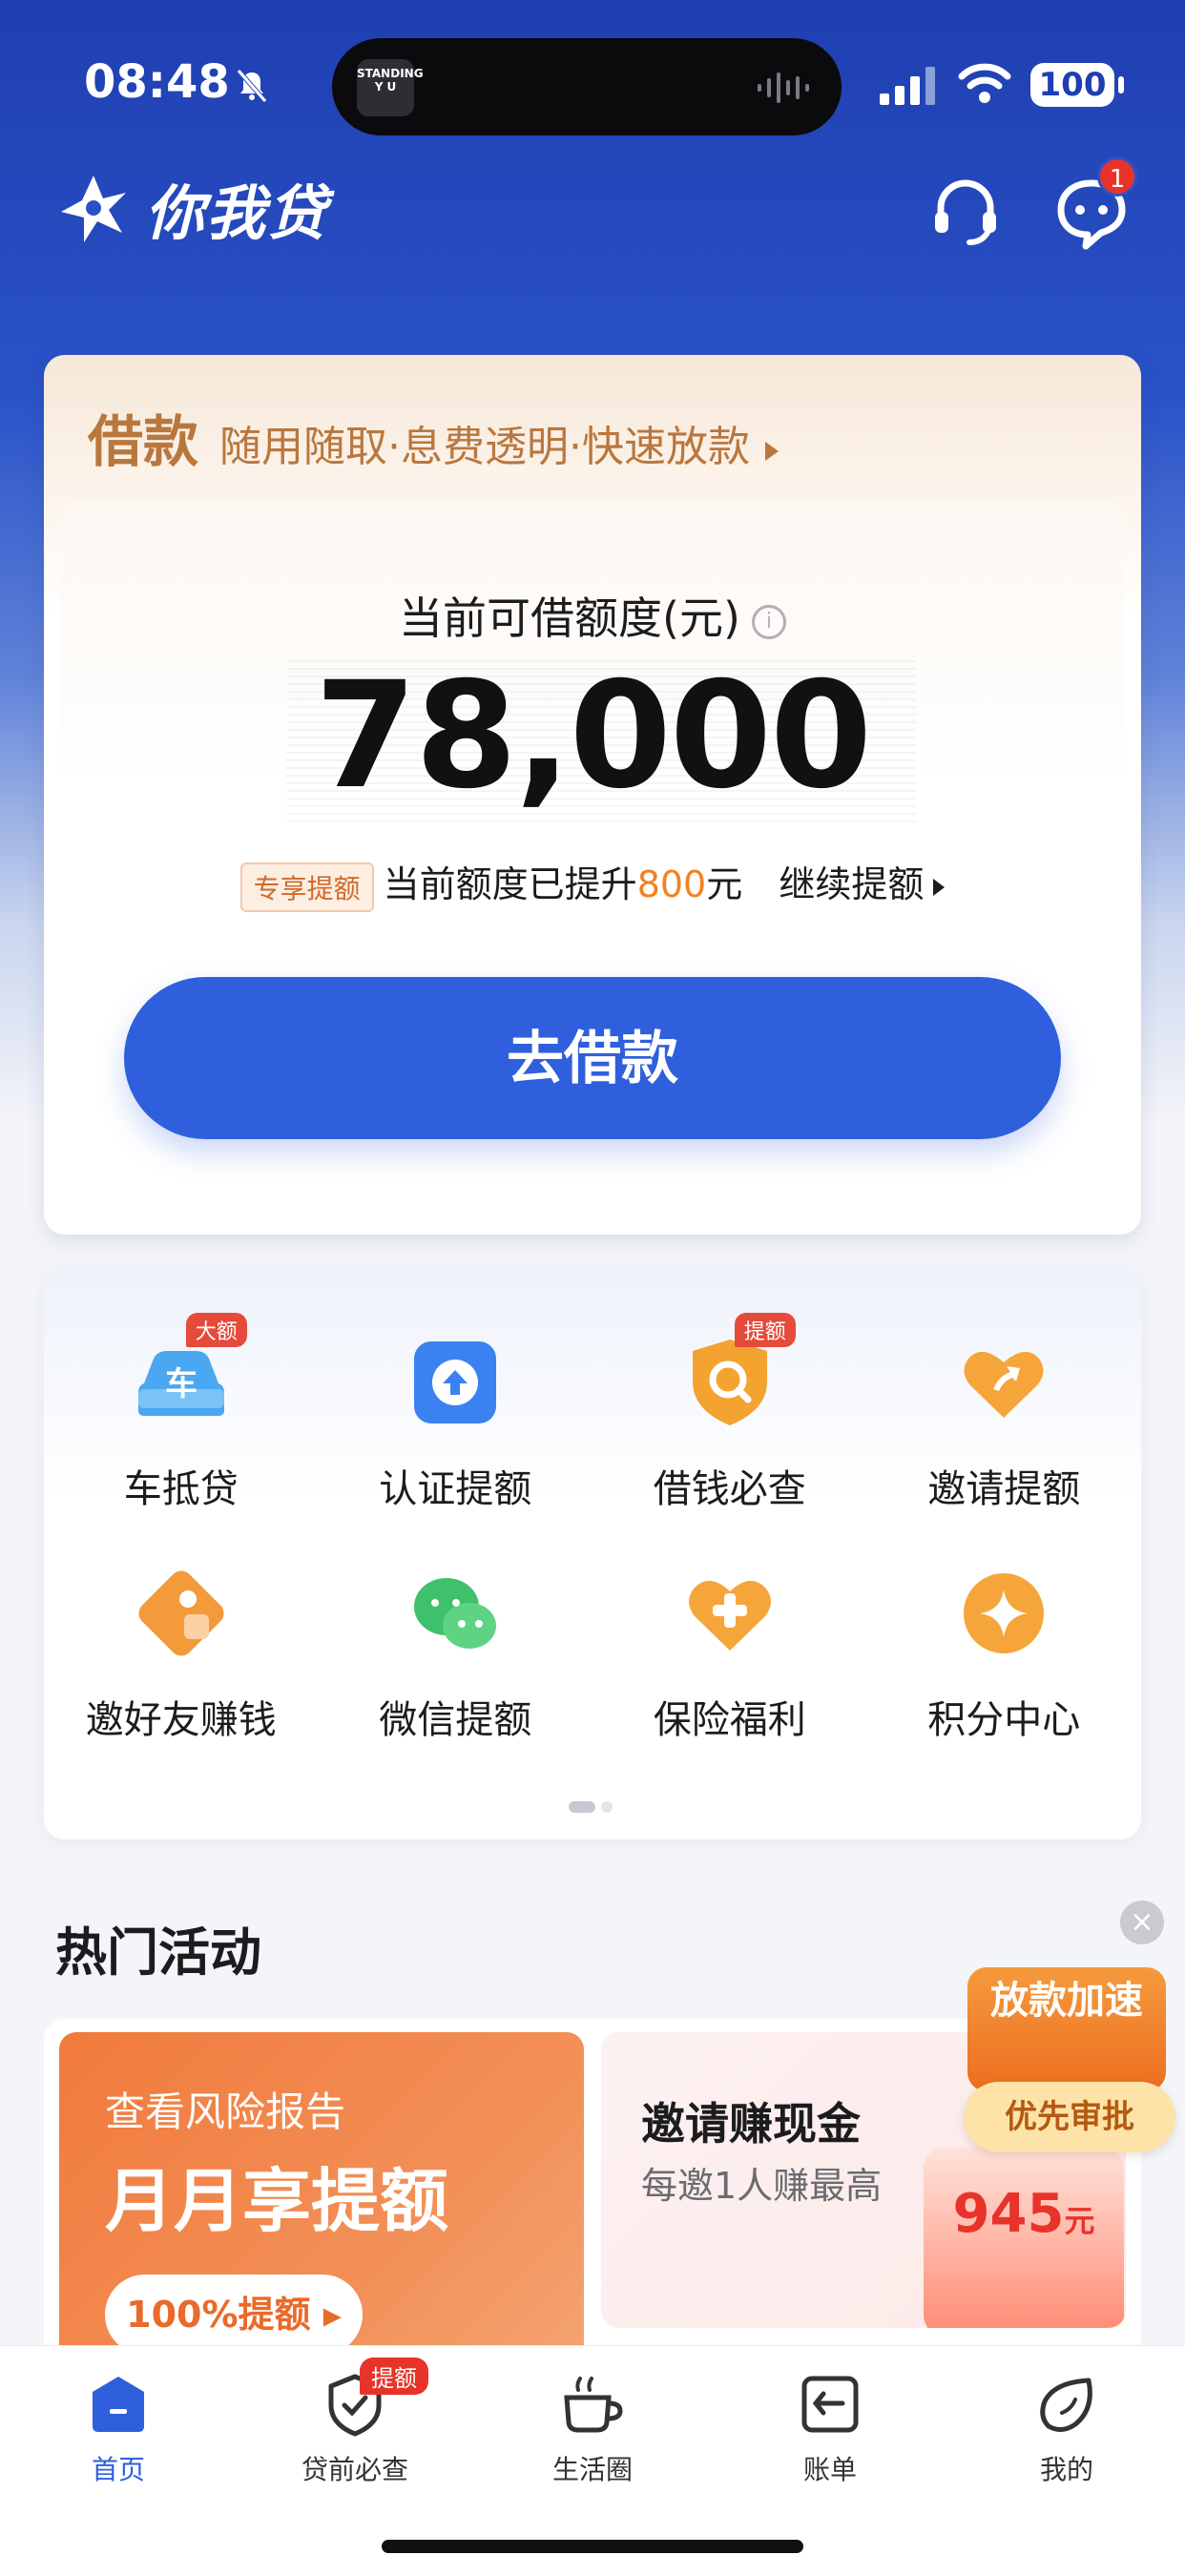  What do you see at coordinates (1077, 85) in the screenshot?
I see `battery-indicator: 100` at bounding box center [1077, 85].